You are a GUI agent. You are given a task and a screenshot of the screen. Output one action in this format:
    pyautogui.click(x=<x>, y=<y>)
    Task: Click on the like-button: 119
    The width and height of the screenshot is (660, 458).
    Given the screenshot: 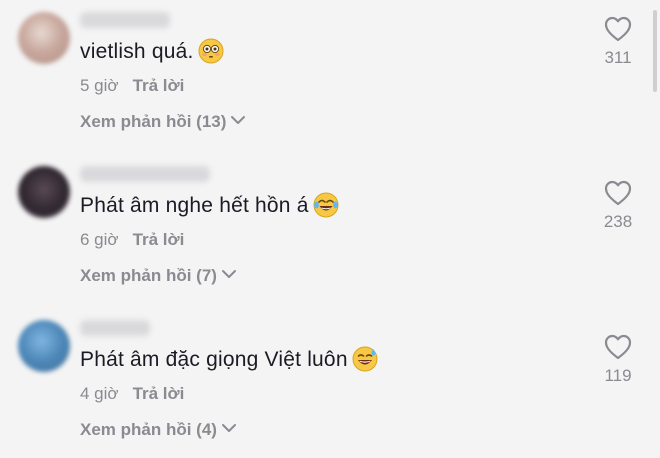 What is the action you would take?
    pyautogui.click(x=618, y=360)
    